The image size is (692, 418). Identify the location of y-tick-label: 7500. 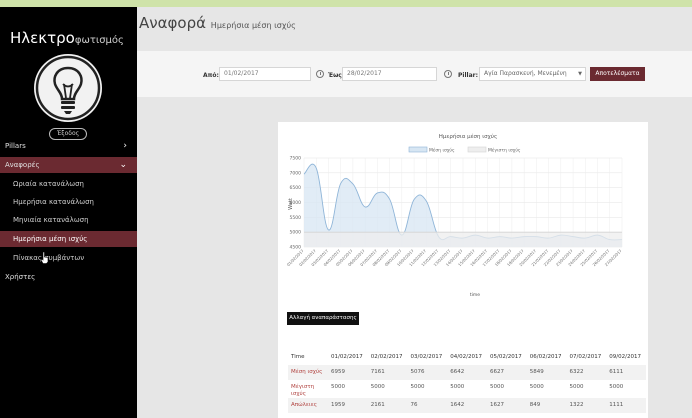
(296, 159).